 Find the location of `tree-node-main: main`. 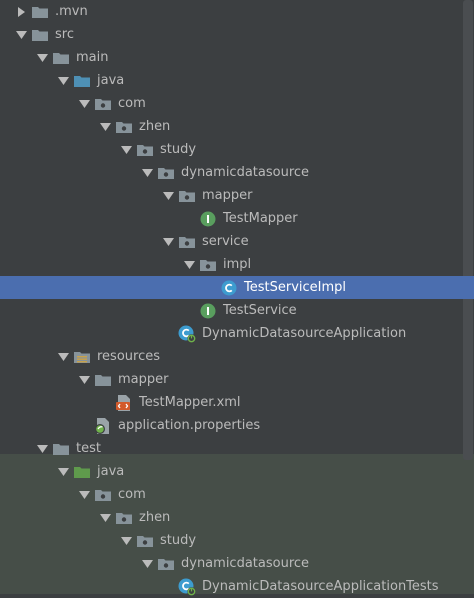

tree-node-main: main is located at coordinates (237, 57).